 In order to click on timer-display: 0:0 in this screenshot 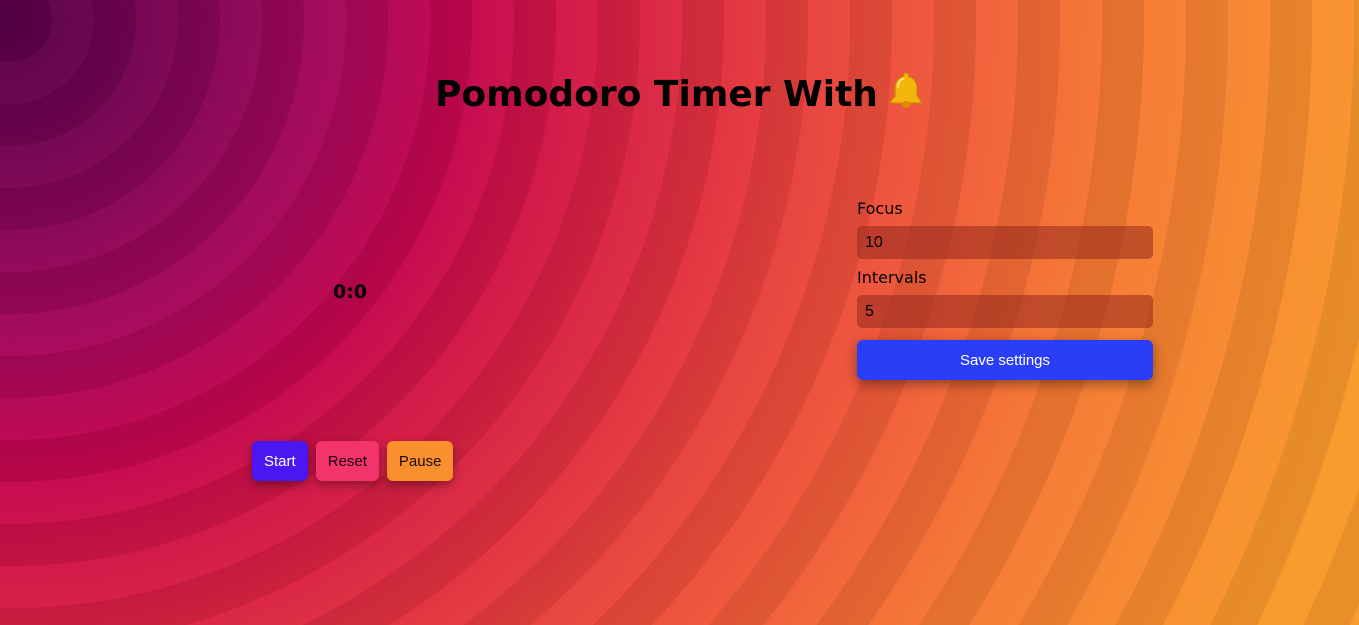, I will do `click(350, 292)`.